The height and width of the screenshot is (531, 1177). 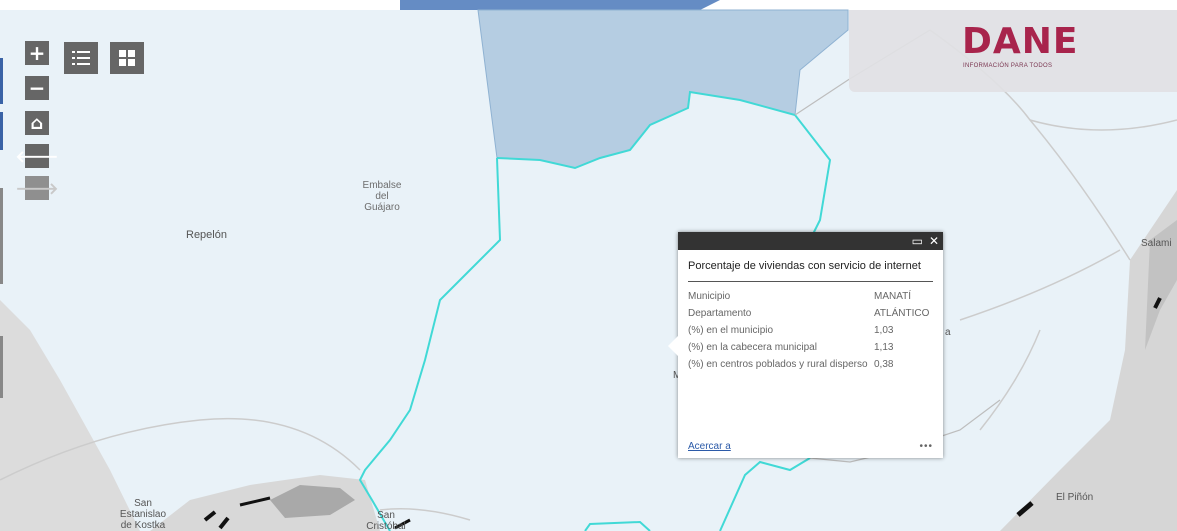 What do you see at coordinates (926, 446) in the screenshot?
I see `more-options-icon: •••` at bounding box center [926, 446].